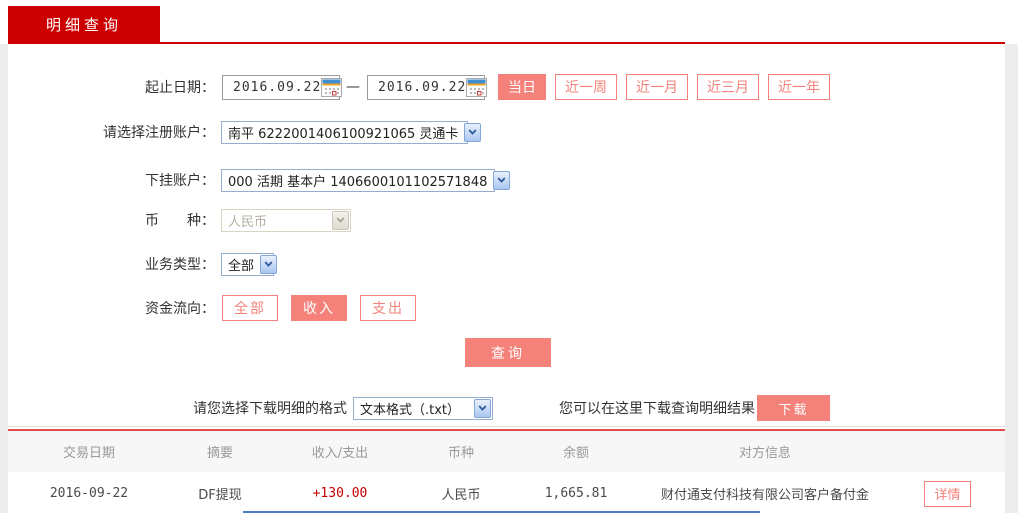  Describe the element at coordinates (180, 88) in the screenshot. I see `date-range-label: 起止日期：` at that location.